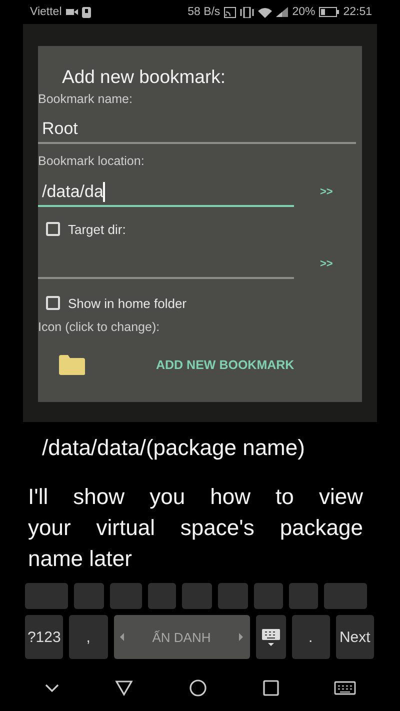 The image size is (400, 711). Describe the element at coordinates (204, 12) in the screenshot. I see `network-speed: 58 B/s` at that location.